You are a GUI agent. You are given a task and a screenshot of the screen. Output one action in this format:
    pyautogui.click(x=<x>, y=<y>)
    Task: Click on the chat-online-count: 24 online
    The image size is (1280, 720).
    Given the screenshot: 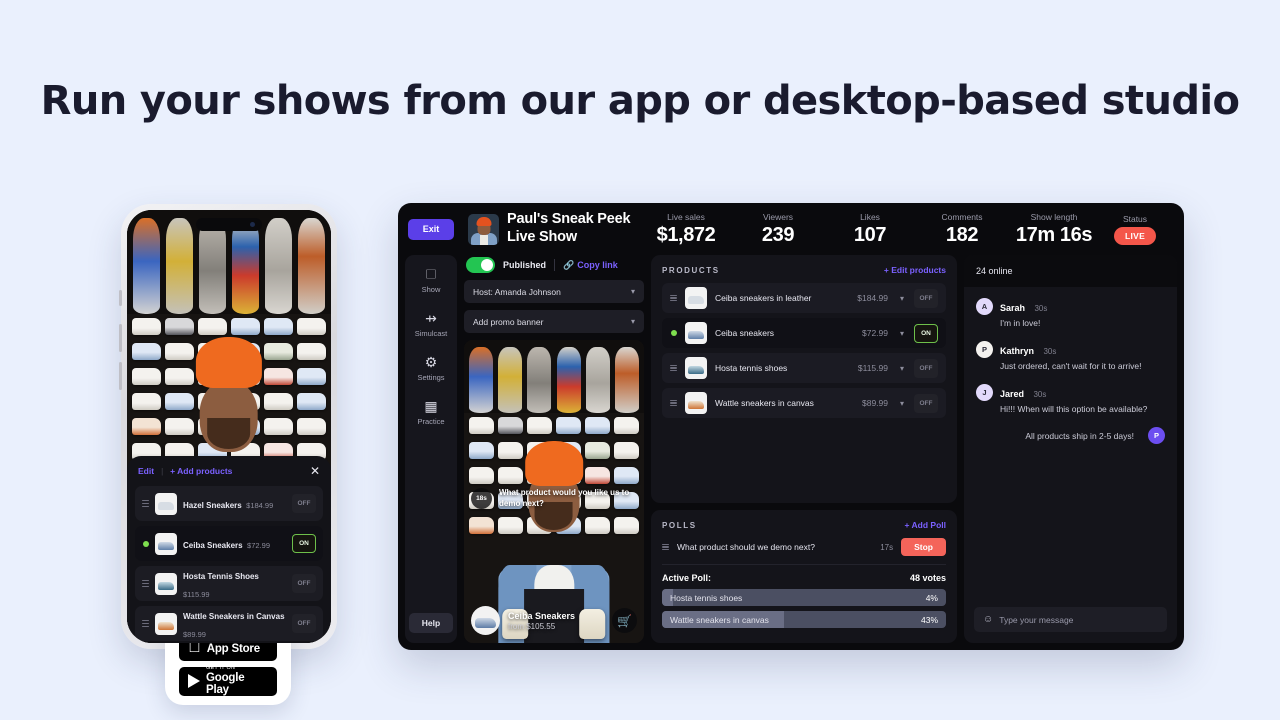 What is the action you would take?
    pyautogui.click(x=1070, y=271)
    